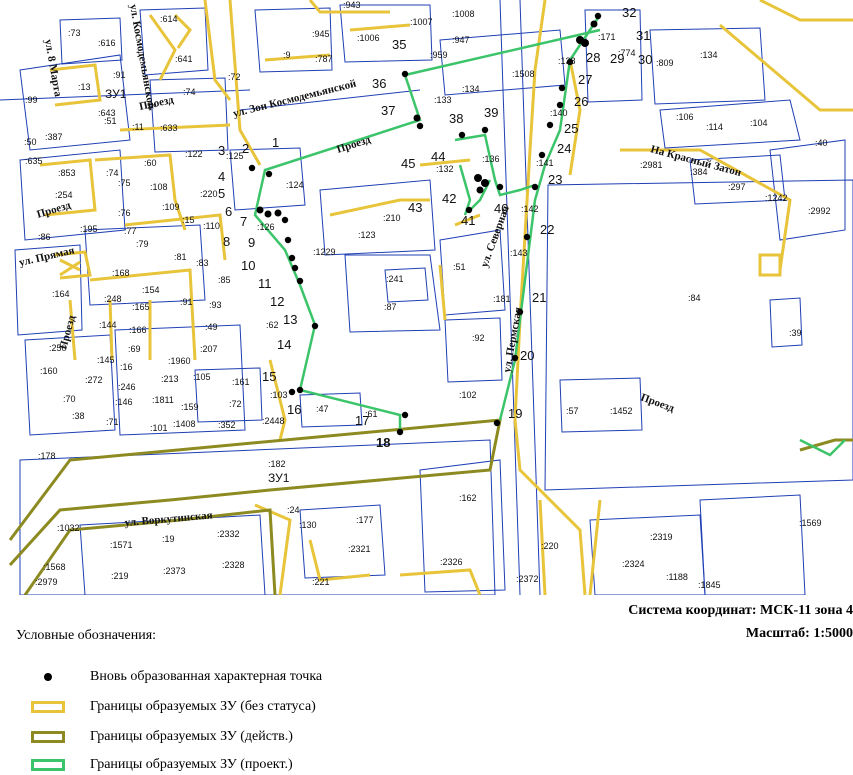 Image resolution: width=853 pixels, height=775 pixels. Describe the element at coordinates (184, 424) in the screenshot. I see `cadastral-number-label: :1408` at that location.